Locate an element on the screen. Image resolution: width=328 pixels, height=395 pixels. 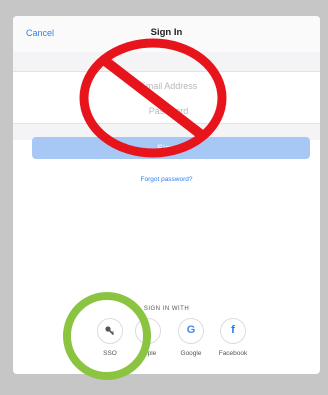
sso-icon-circle is located at coordinates (110, 331).